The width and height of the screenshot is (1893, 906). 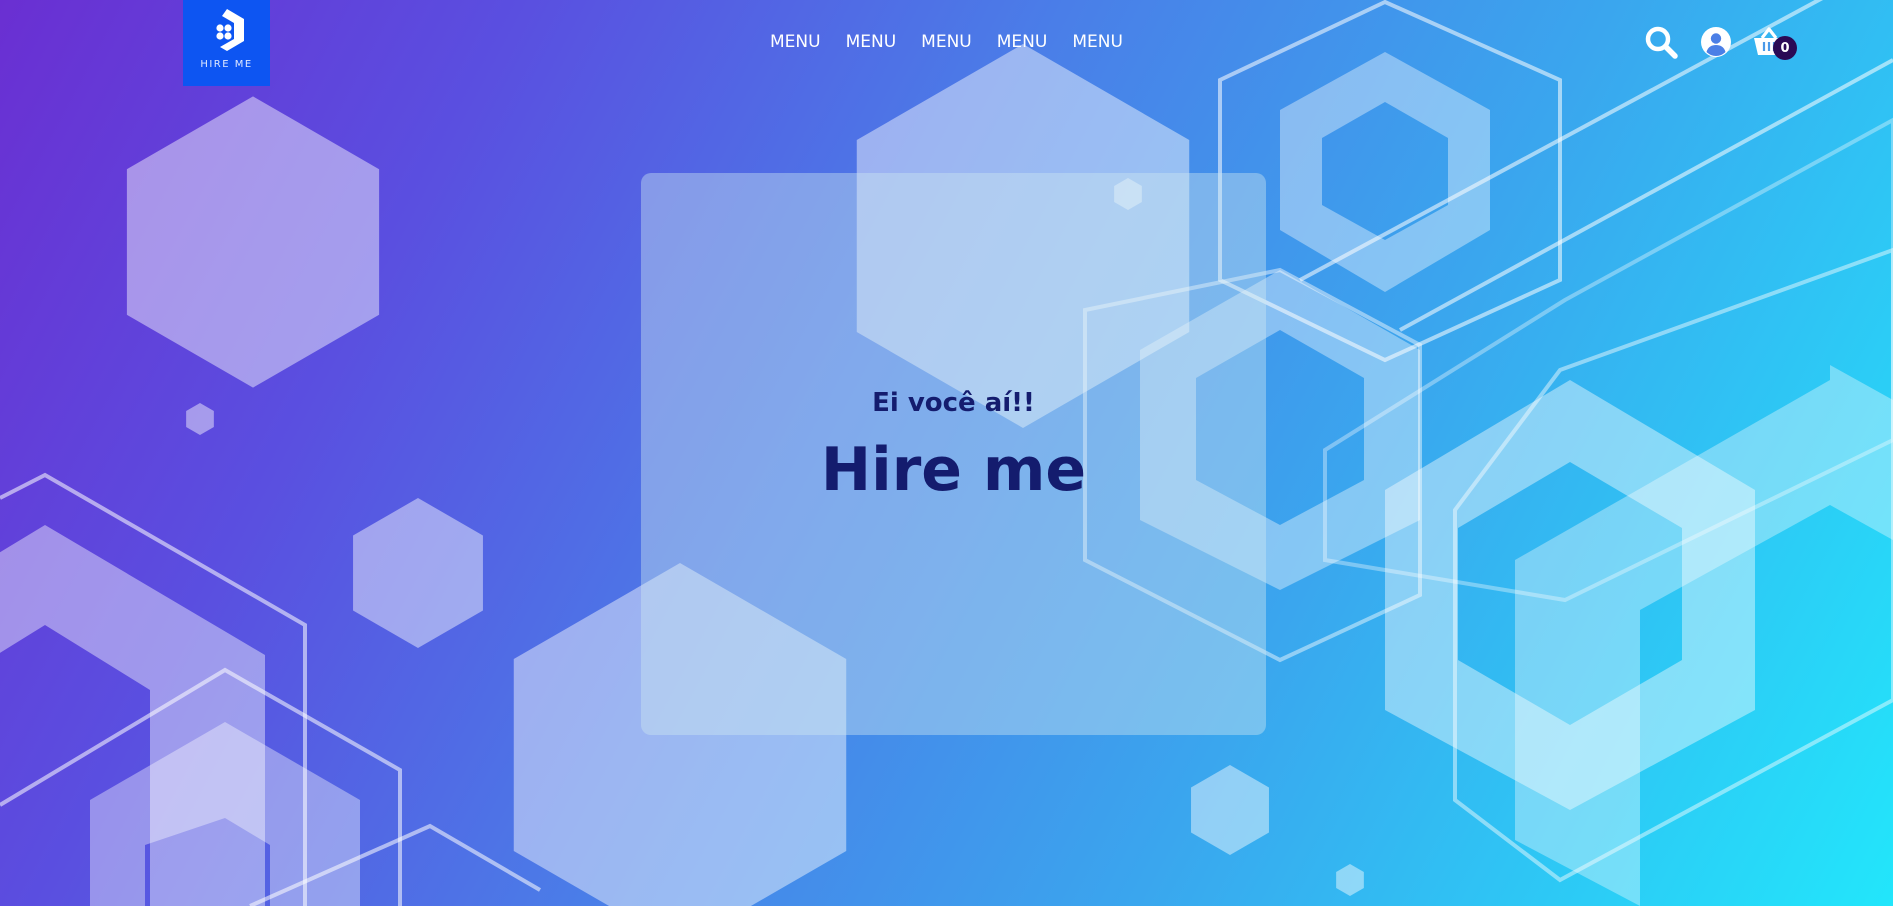 What do you see at coordinates (1022, 42) in the screenshot?
I see `nav-item-menu-4: MENU` at bounding box center [1022, 42].